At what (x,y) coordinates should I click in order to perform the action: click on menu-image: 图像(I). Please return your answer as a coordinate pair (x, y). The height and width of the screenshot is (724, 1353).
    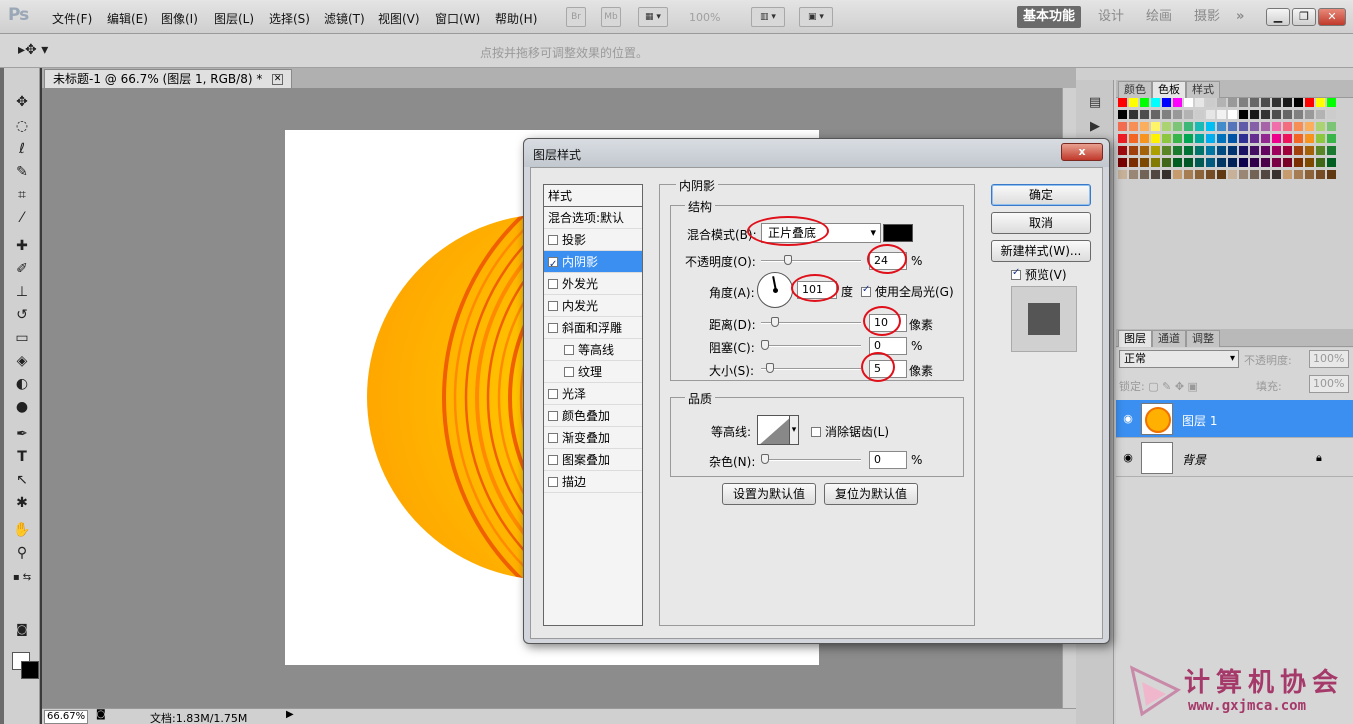
    Looking at the image, I should click on (179, 18).